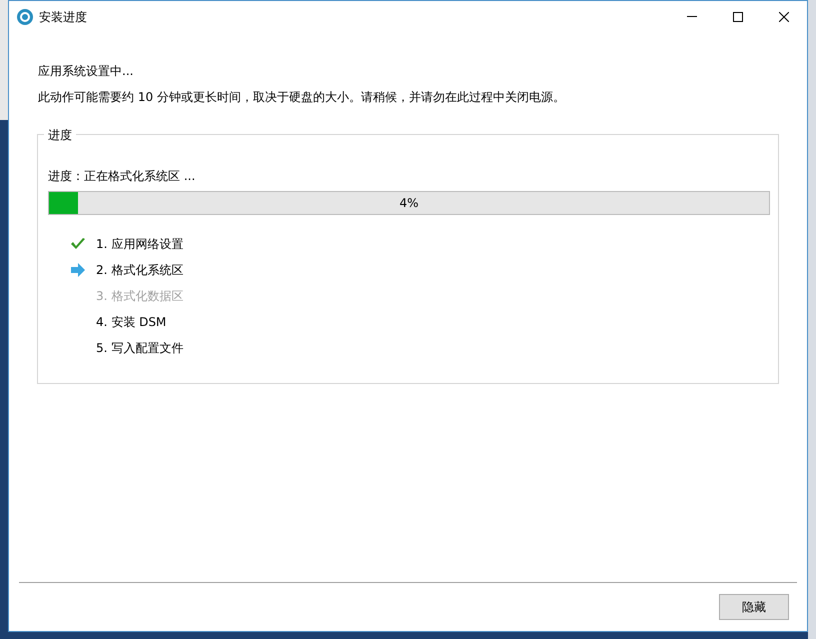 This screenshot has width=816, height=639. I want to click on step-label: 5. 写入配置文件, so click(140, 348).